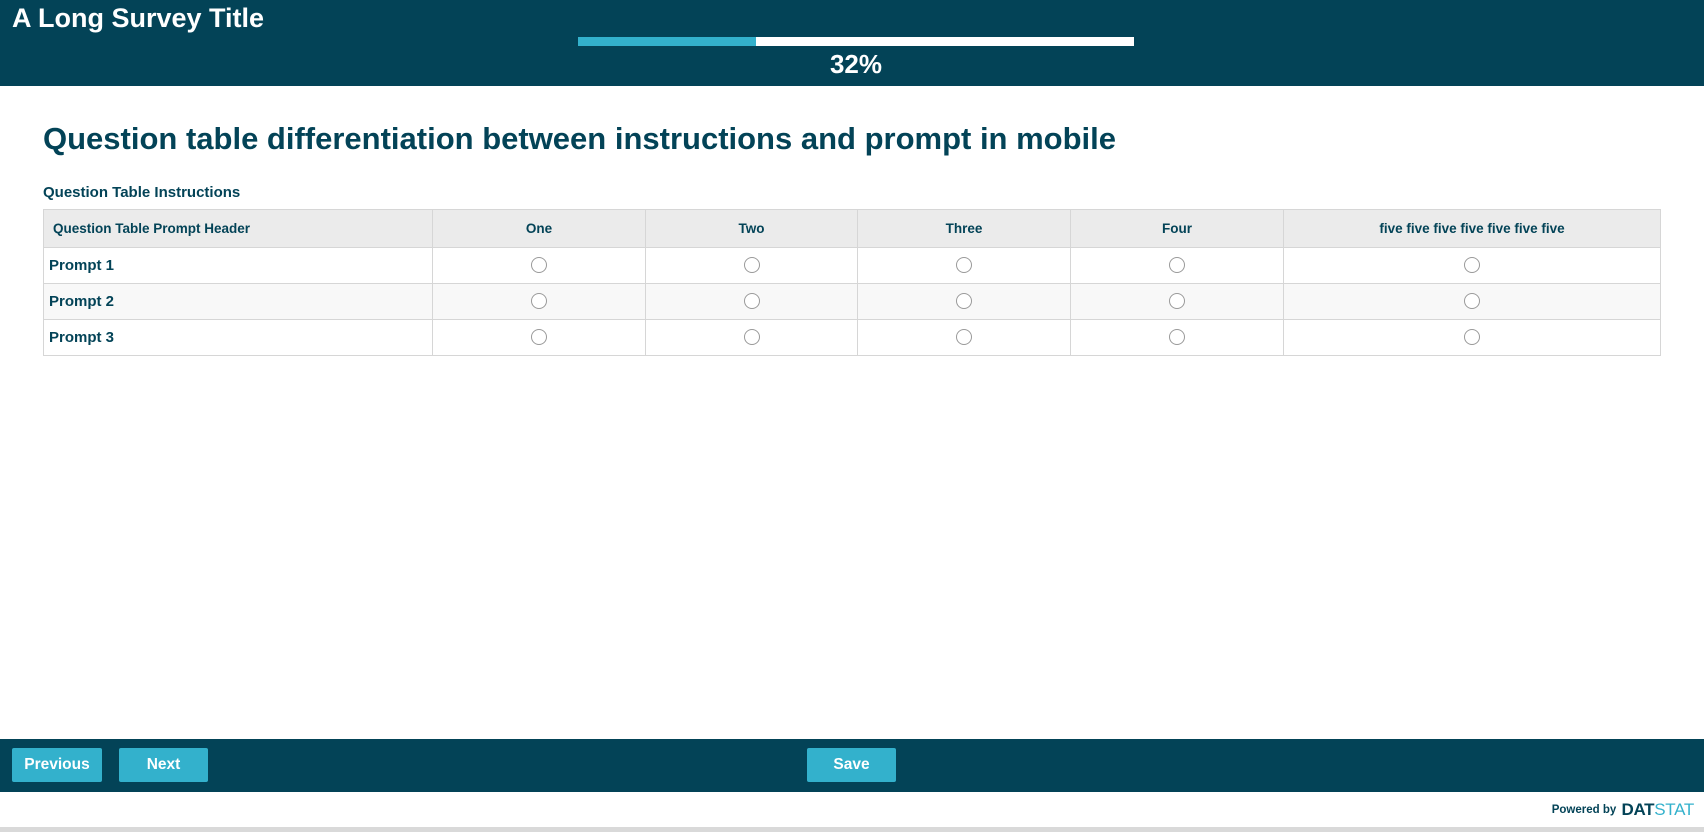 This screenshot has width=1704, height=832. I want to click on progress-label: 32%, so click(856, 64).